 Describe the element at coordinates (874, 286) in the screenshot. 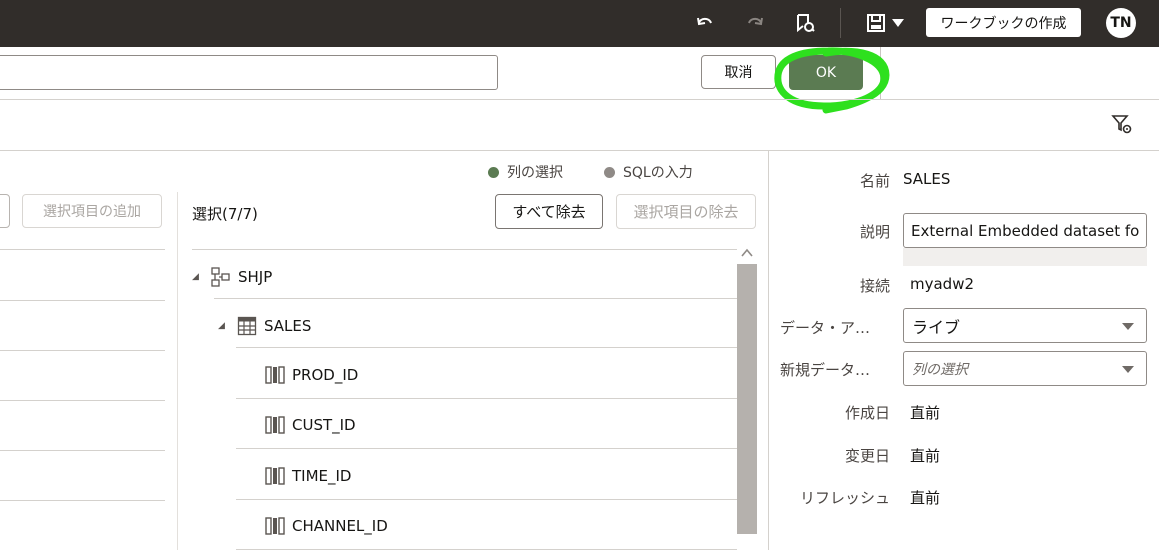

I see `property-label: 接続` at that location.